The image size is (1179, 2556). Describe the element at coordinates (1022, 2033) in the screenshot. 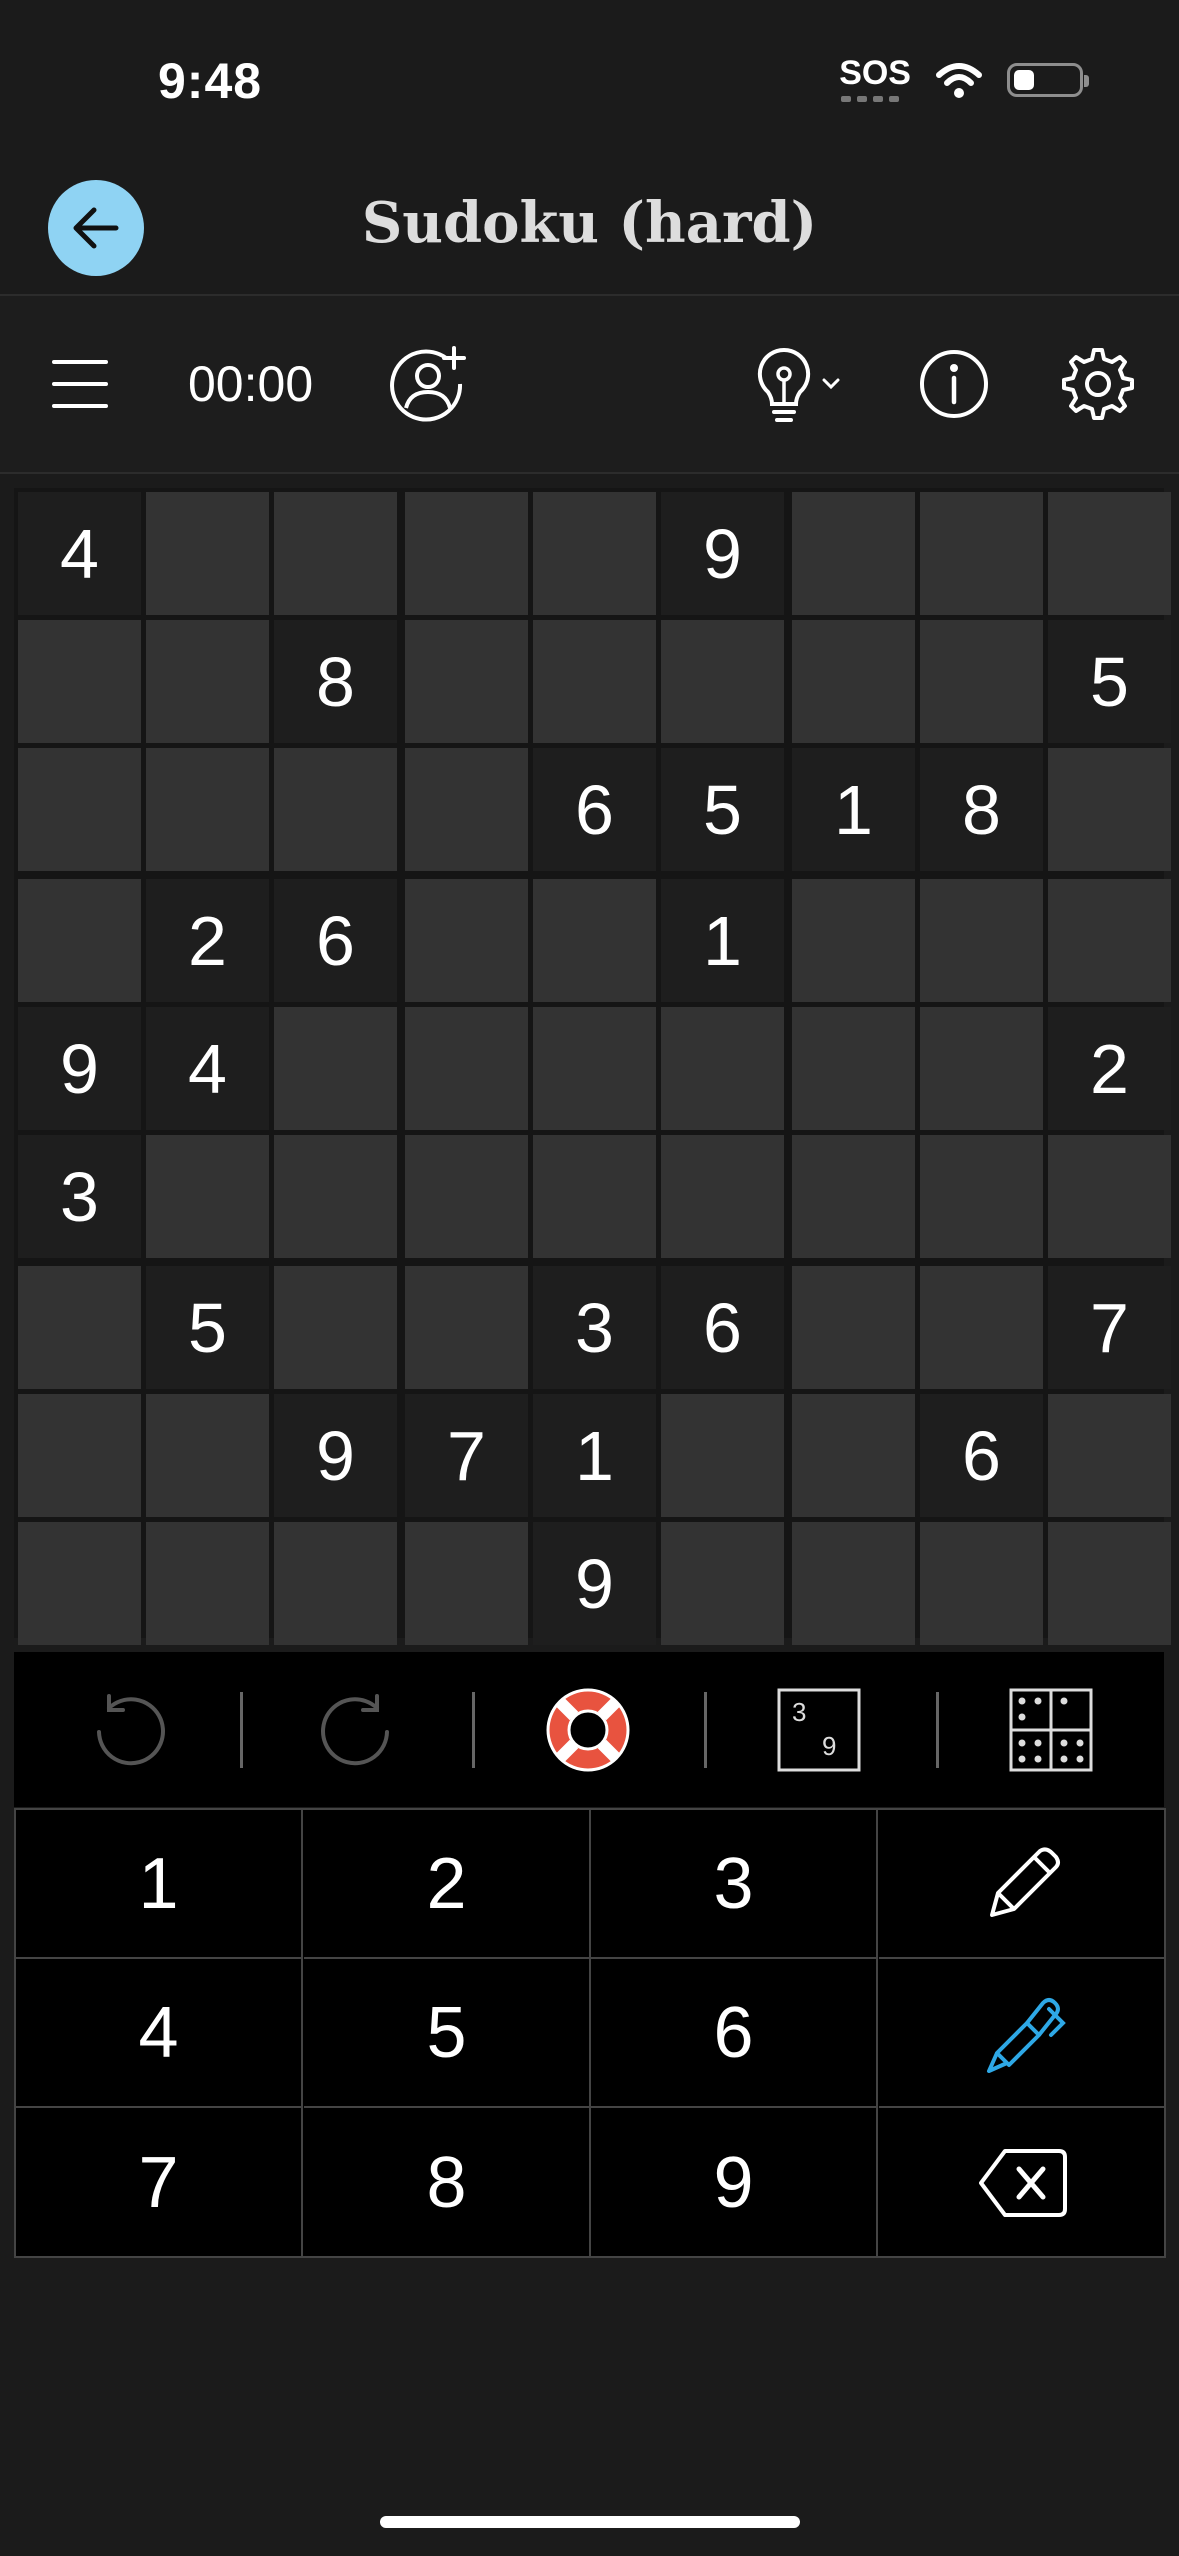

I see `pen-mode-button` at that location.